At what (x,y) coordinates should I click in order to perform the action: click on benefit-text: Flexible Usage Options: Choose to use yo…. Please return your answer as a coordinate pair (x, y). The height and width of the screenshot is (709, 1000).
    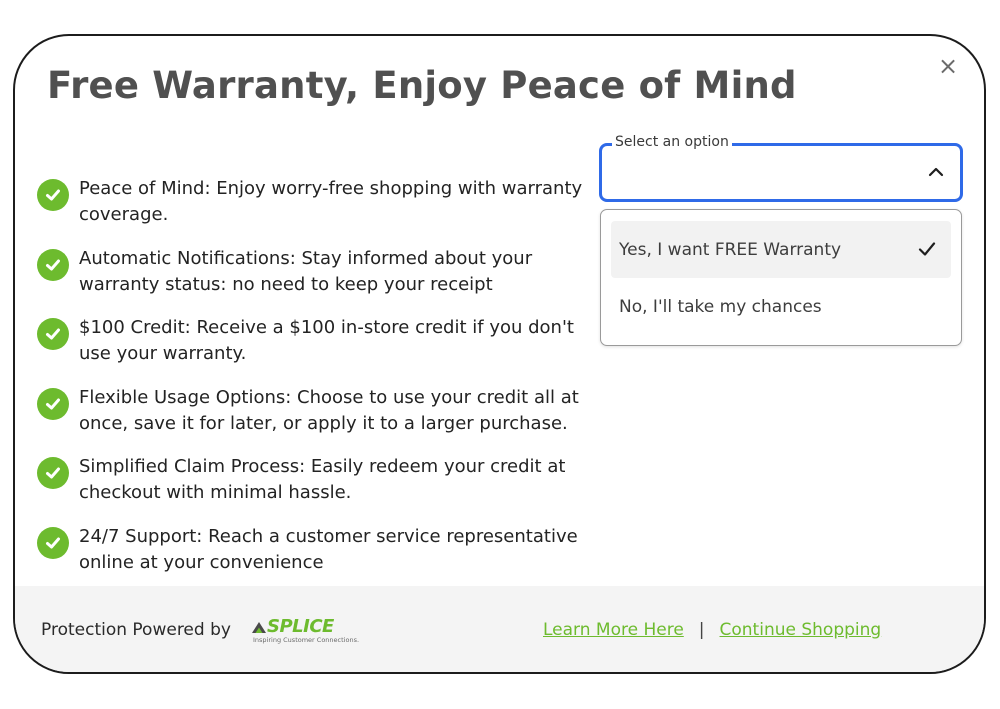
    Looking at the image, I should click on (329, 410).